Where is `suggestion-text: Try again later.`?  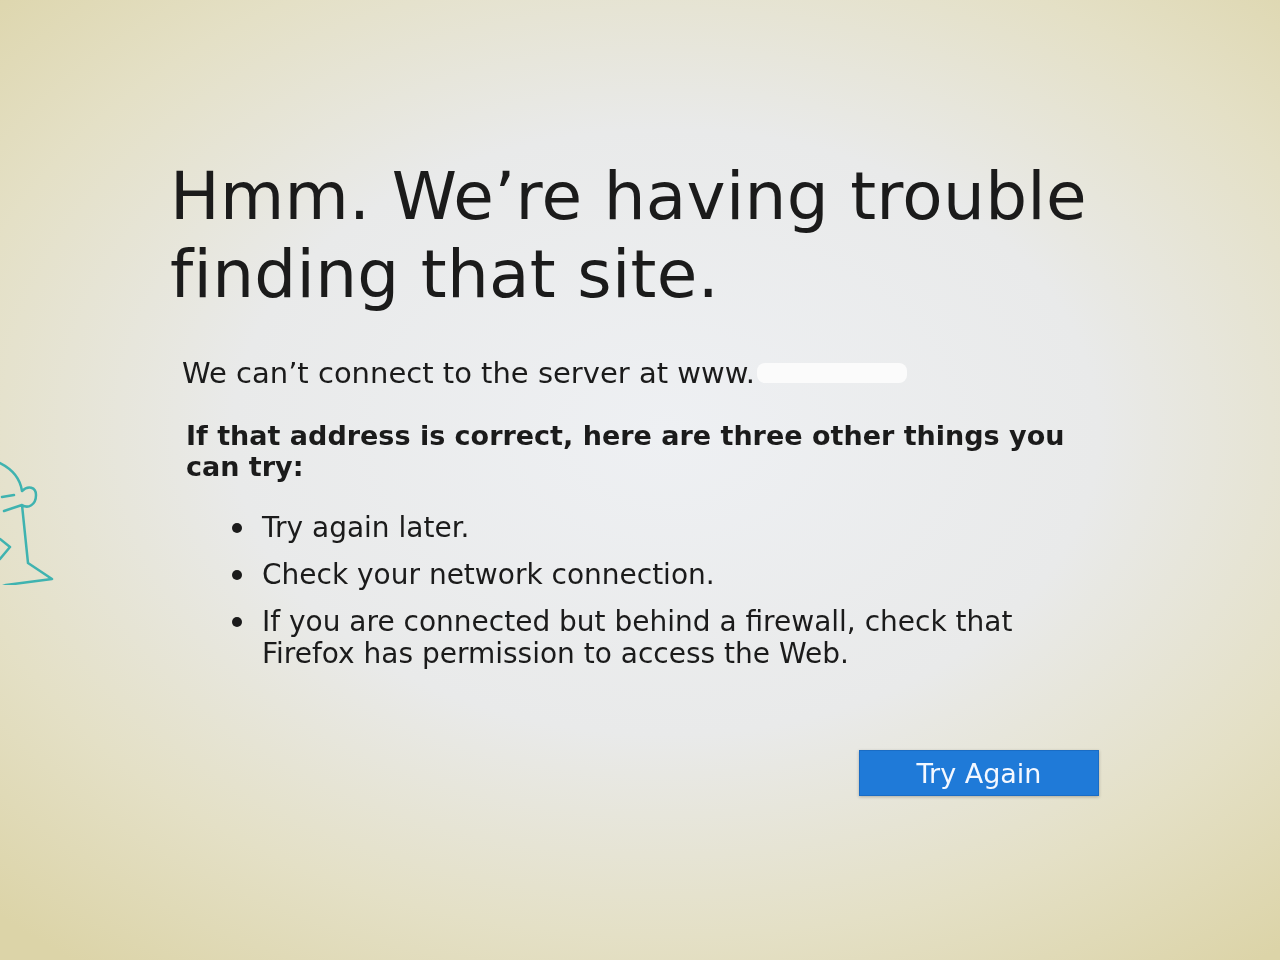
suggestion-text: Try again later. is located at coordinates (366, 528).